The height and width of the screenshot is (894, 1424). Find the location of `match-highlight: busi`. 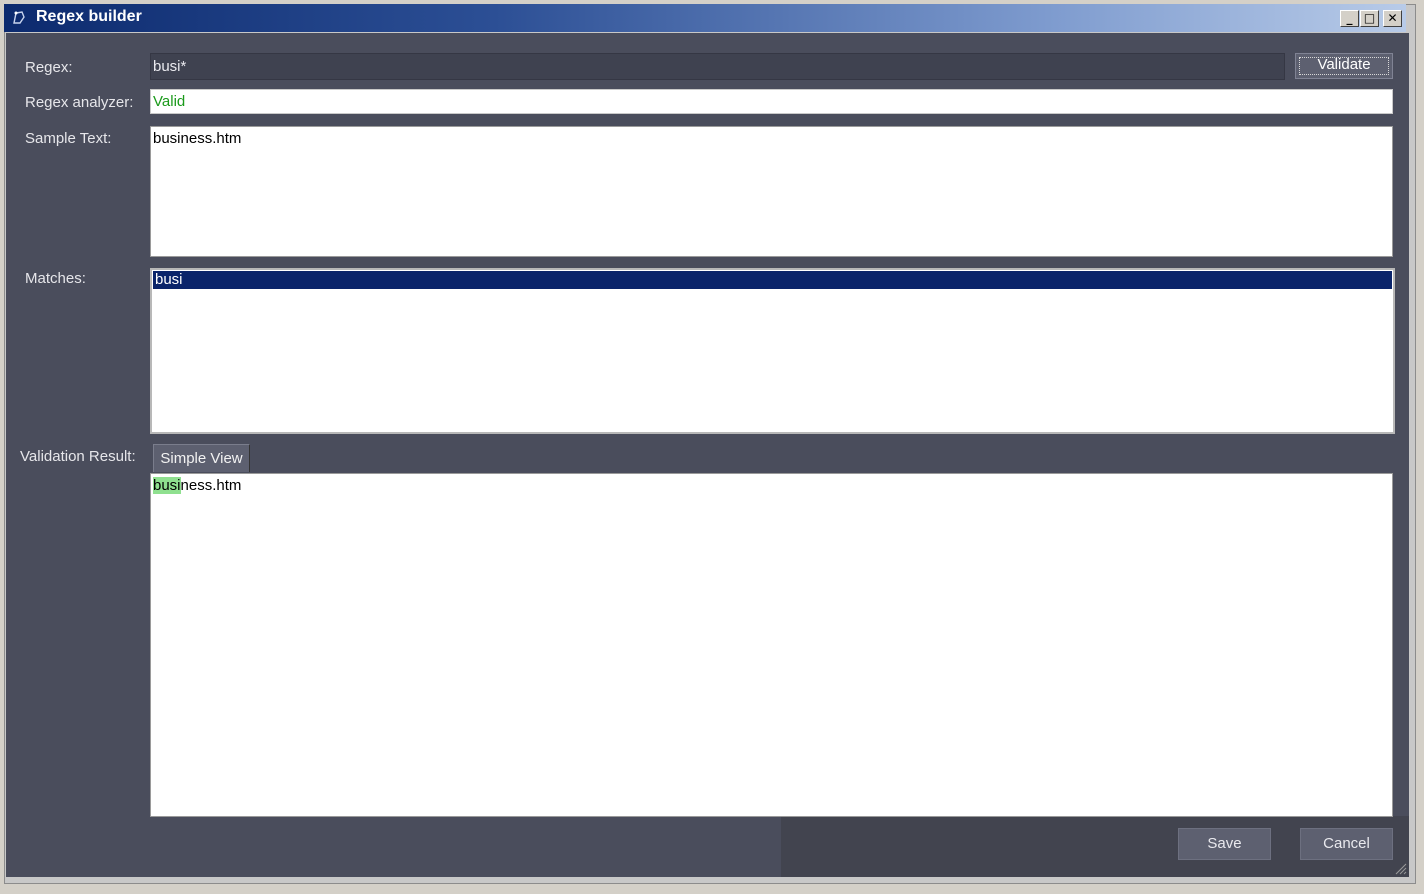

match-highlight: busi is located at coordinates (167, 485).